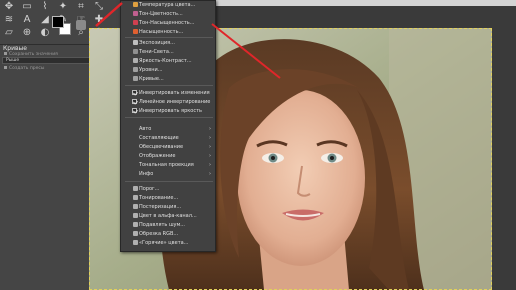 This screenshot has height=290, width=516. I want to click on menu-item-label: Составляющие, so click(159, 138).